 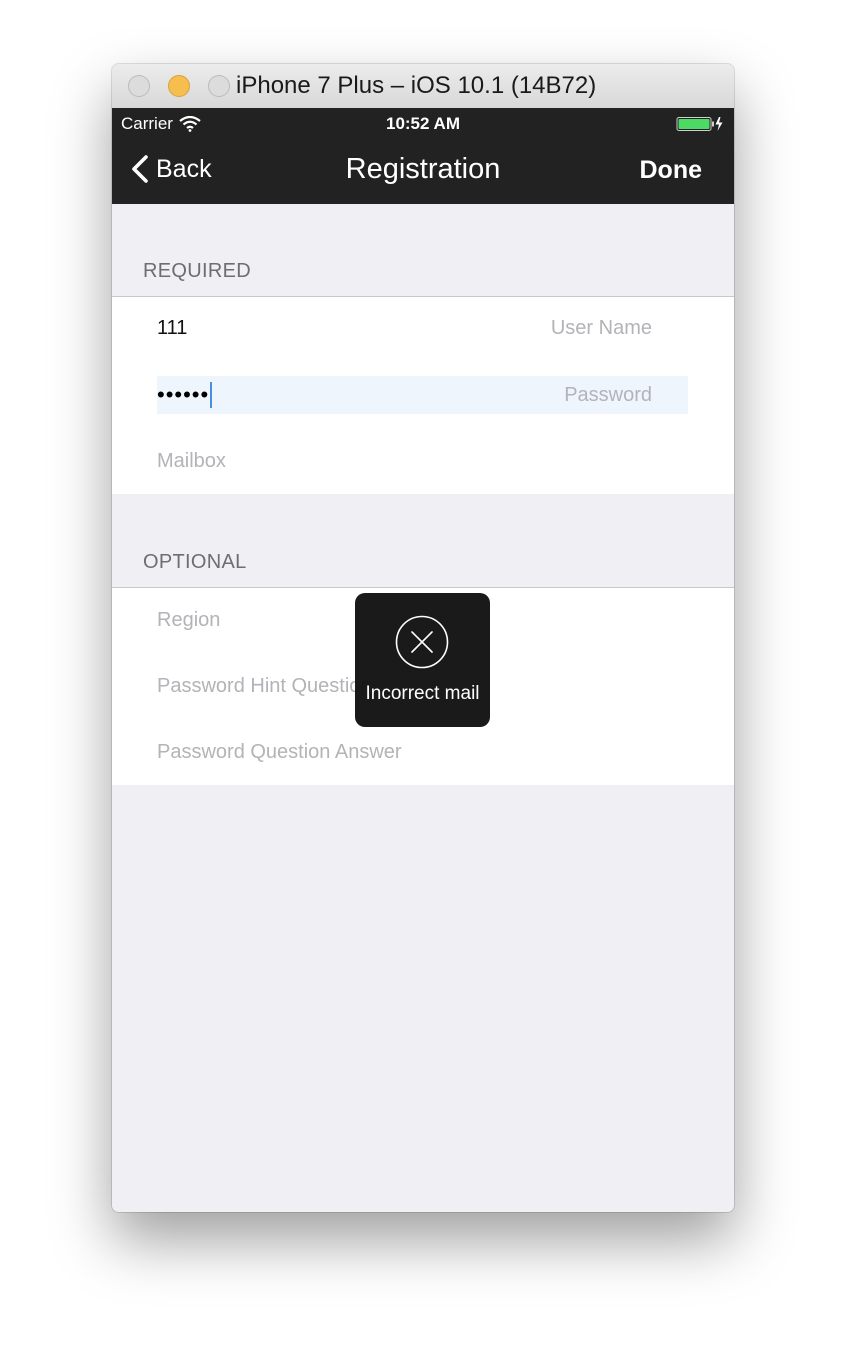 What do you see at coordinates (197, 271) in the screenshot?
I see `required-section-header: REQUIRED` at bounding box center [197, 271].